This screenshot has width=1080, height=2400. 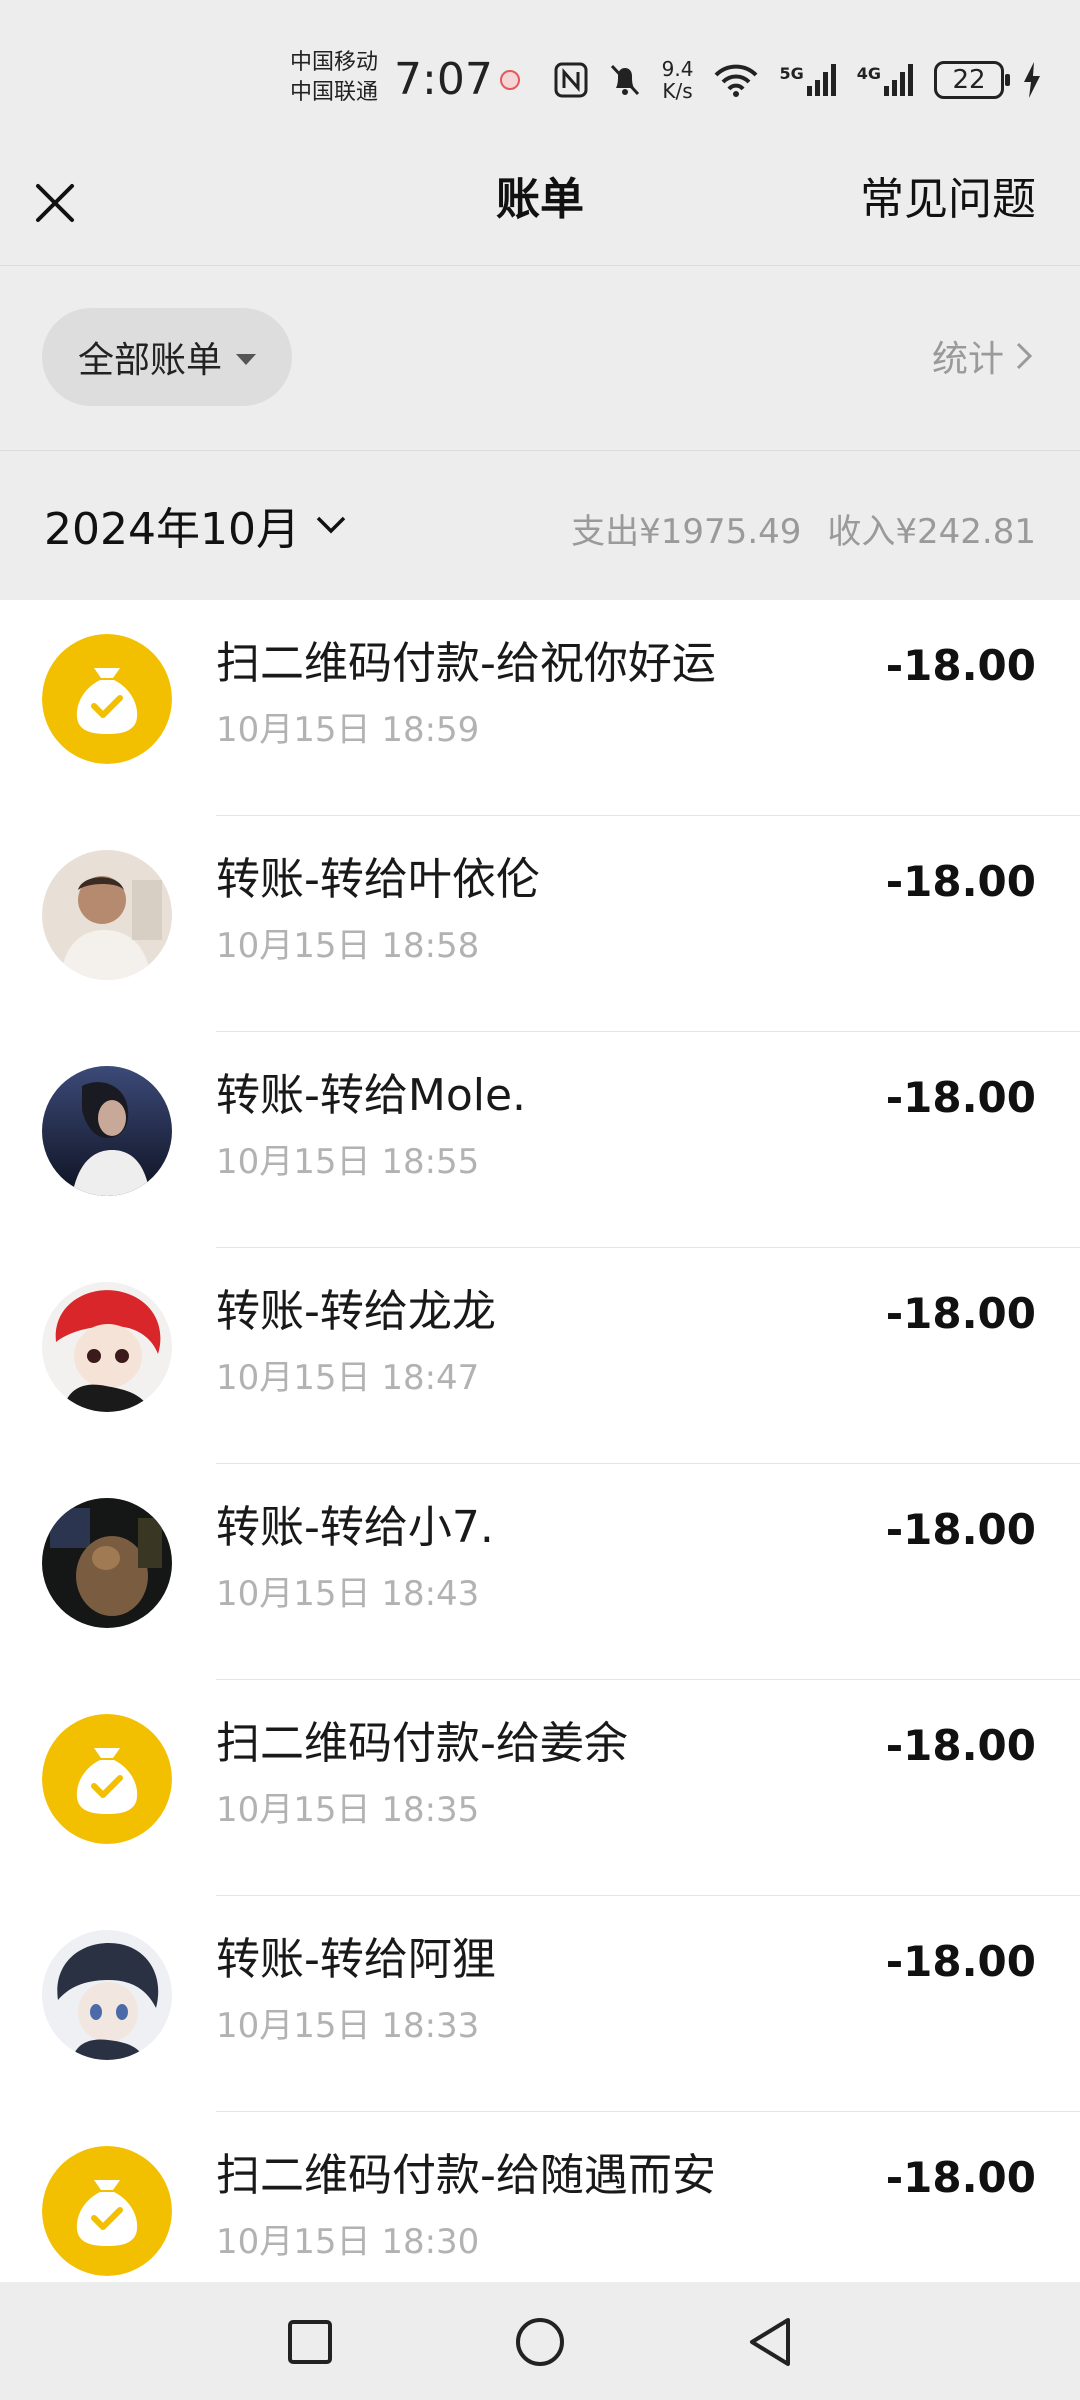 What do you see at coordinates (331, 525) in the screenshot?
I see `chevron-down-icon` at bounding box center [331, 525].